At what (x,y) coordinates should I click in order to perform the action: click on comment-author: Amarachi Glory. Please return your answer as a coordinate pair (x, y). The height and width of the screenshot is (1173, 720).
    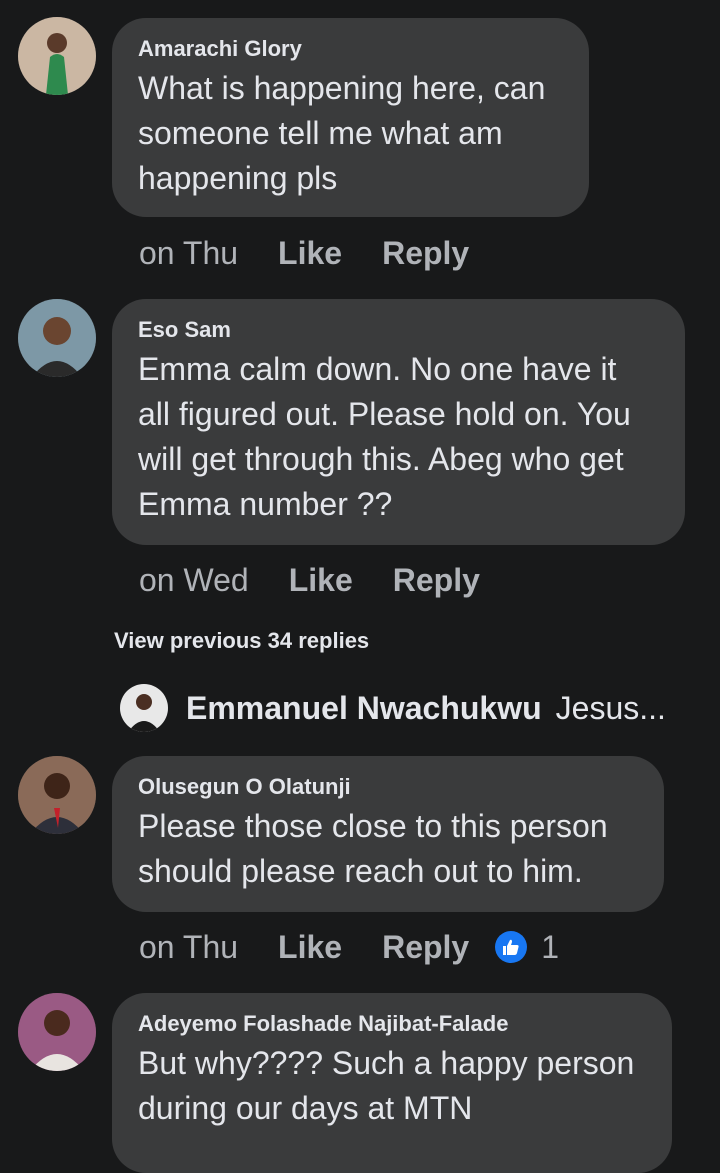
    Looking at the image, I should click on (350, 49).